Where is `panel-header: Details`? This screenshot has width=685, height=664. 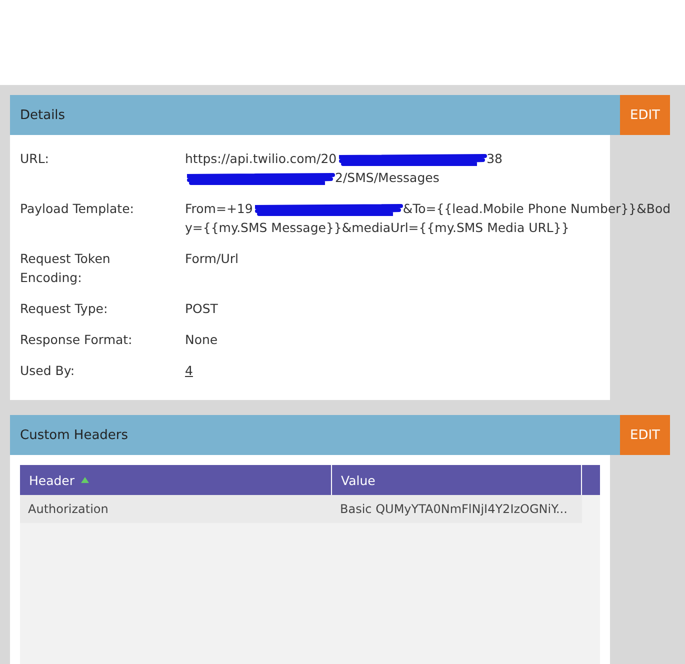 panel-header: Details is located at coordinates (315, 115).